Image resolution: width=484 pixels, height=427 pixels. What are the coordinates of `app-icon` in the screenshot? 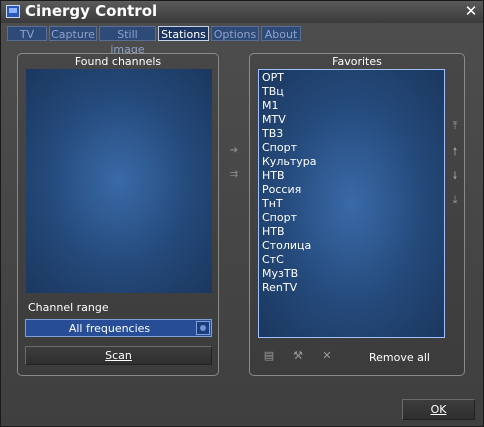 It's located at (13, 11).